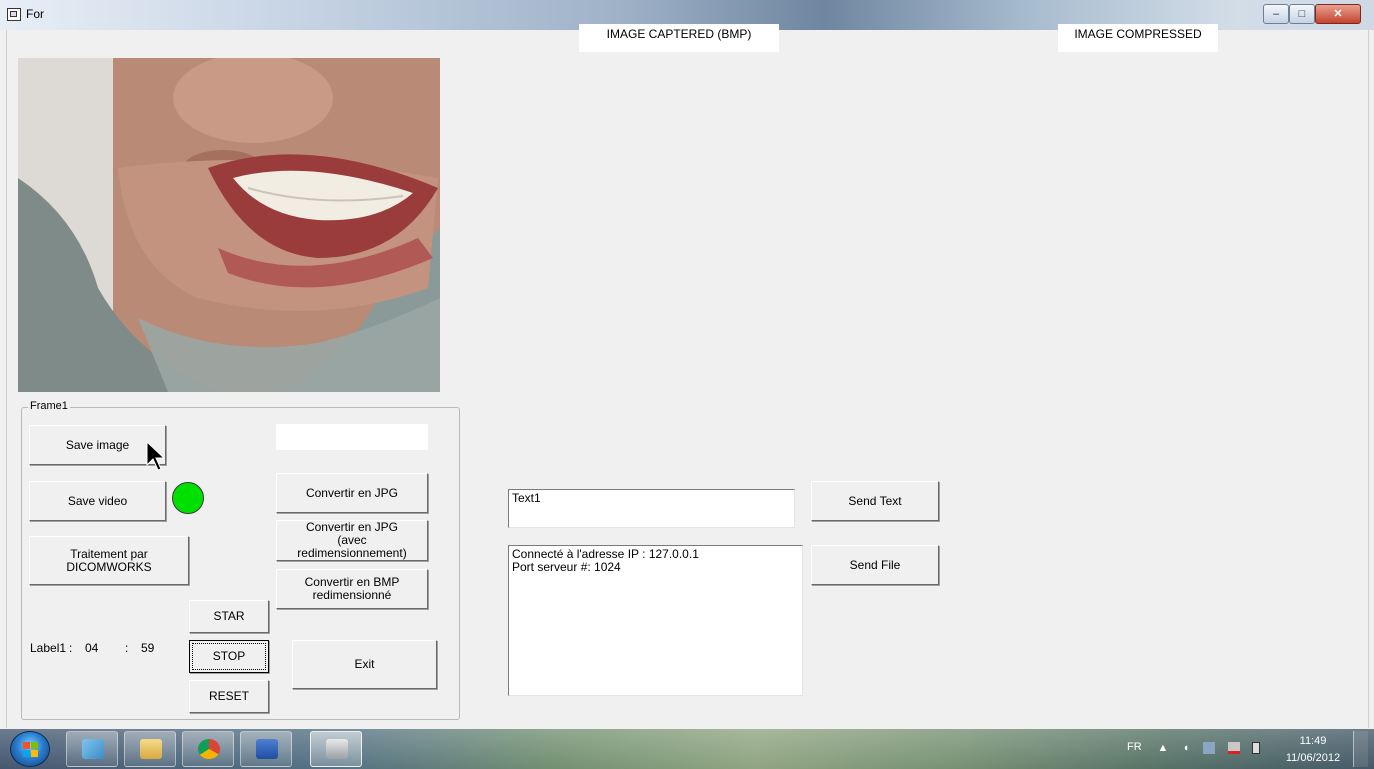 The height and width of the screenshot is (769, 1374). What do you see at coordinates (49, 406) in the screenshot?
I see `frame1-caption: Frame1` at bounding box center [49, 406].